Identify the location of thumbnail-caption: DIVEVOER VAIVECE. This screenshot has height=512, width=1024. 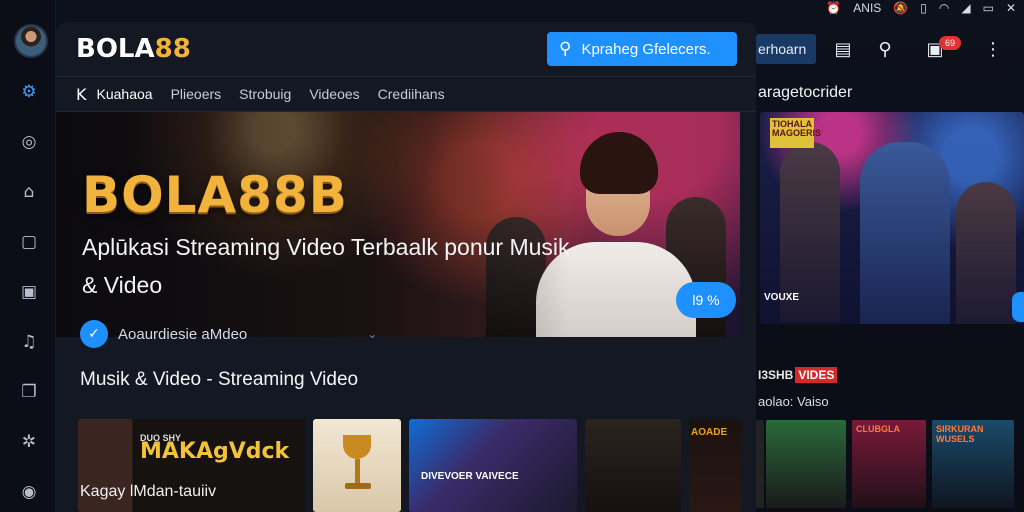
(470, 476).